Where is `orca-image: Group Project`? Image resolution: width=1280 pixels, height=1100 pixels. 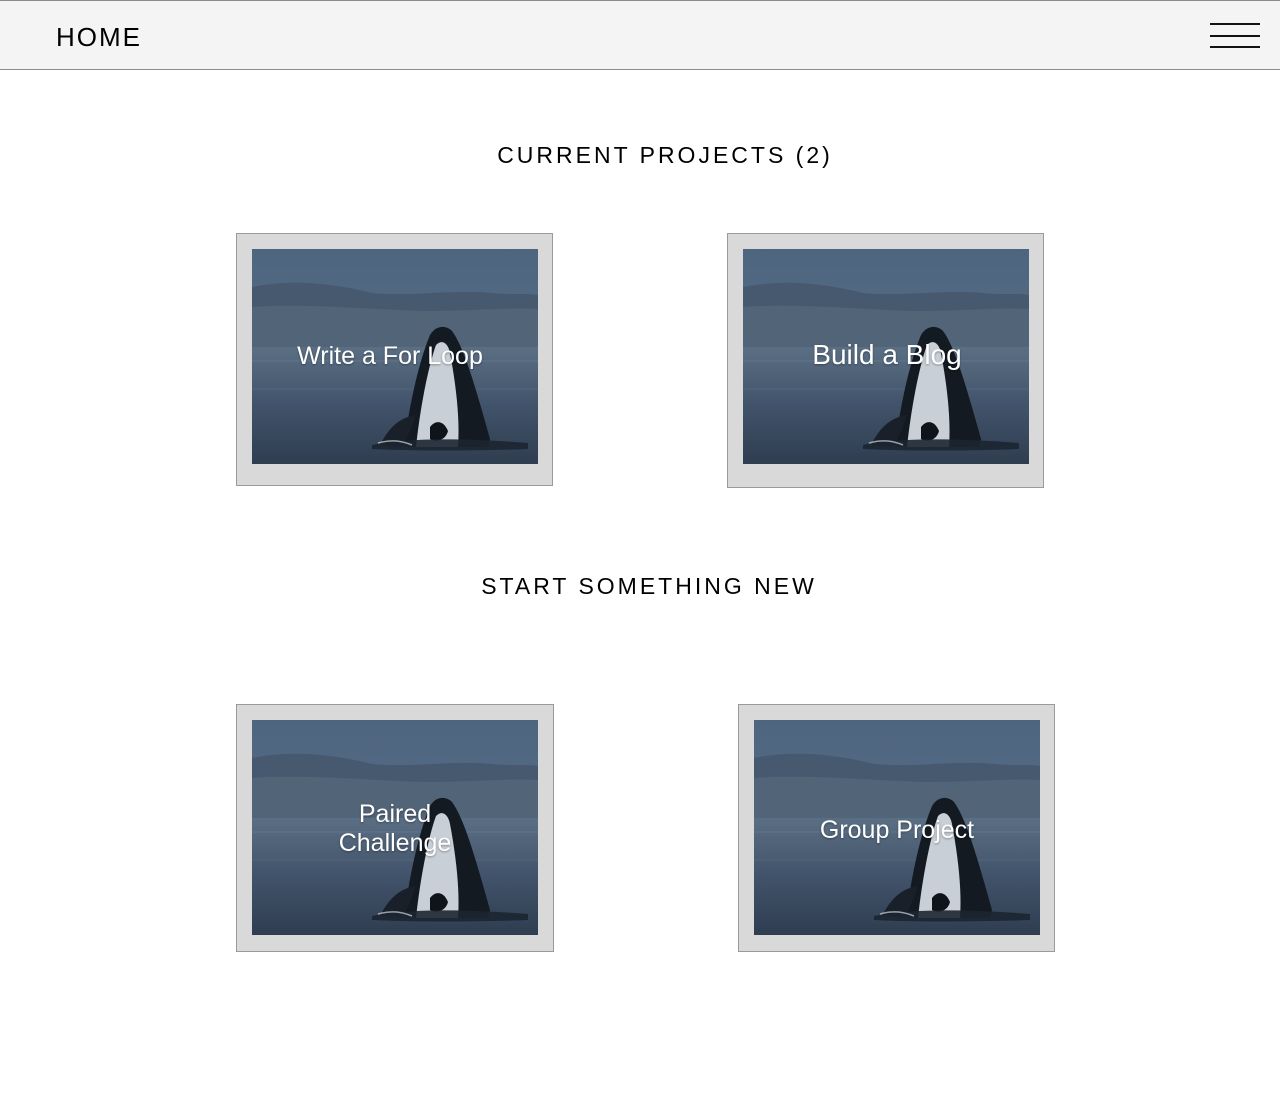 orca-image: Group Project is located at coordinates (897, 827).